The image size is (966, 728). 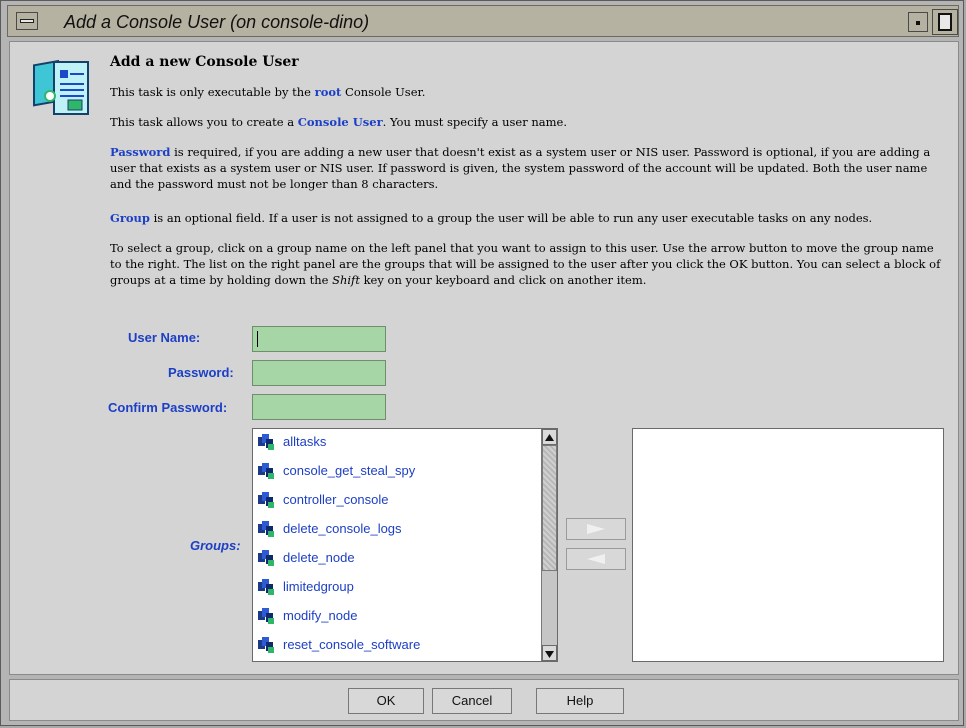 I want to click on group-name: alltasks, so click(x=305, y=441).